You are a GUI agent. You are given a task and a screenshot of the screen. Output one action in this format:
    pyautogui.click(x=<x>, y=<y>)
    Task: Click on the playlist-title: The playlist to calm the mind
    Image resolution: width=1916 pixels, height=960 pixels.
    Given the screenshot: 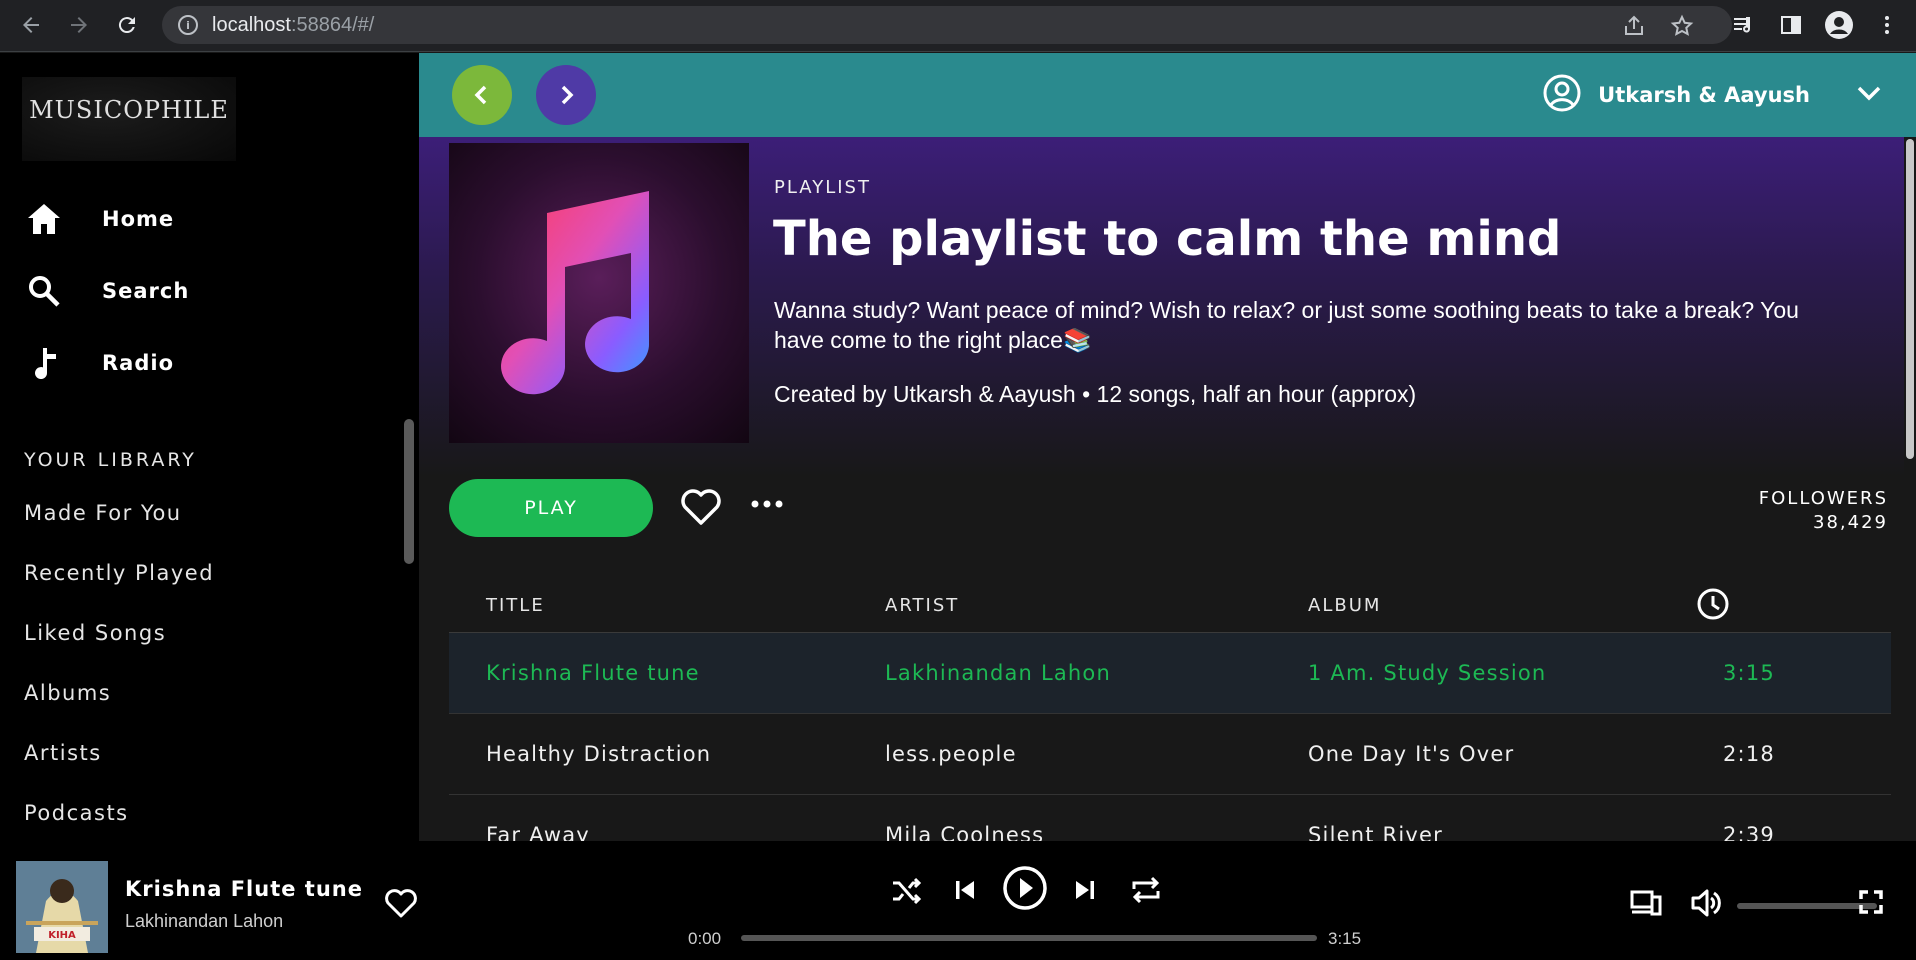 What is the action you would take?
    pyautogui.click(x=1167, y=239)
    